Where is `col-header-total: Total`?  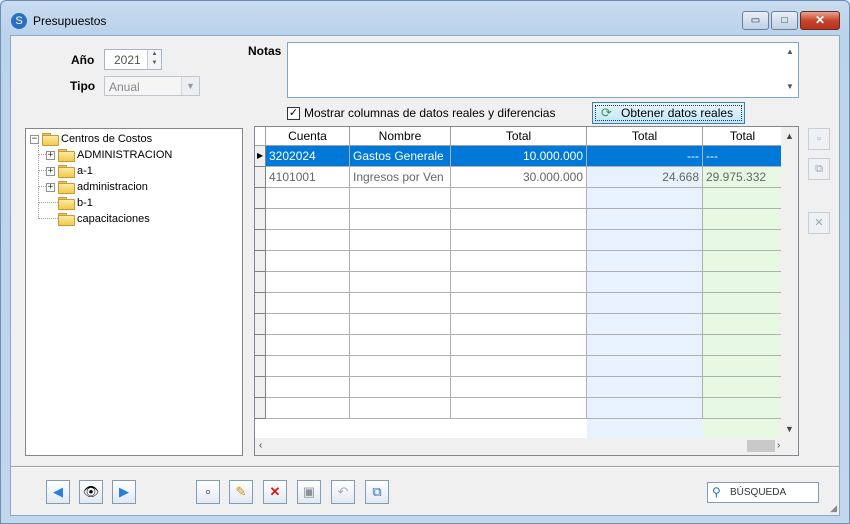 col-header-total: Total is located at coordinates (519, 136).